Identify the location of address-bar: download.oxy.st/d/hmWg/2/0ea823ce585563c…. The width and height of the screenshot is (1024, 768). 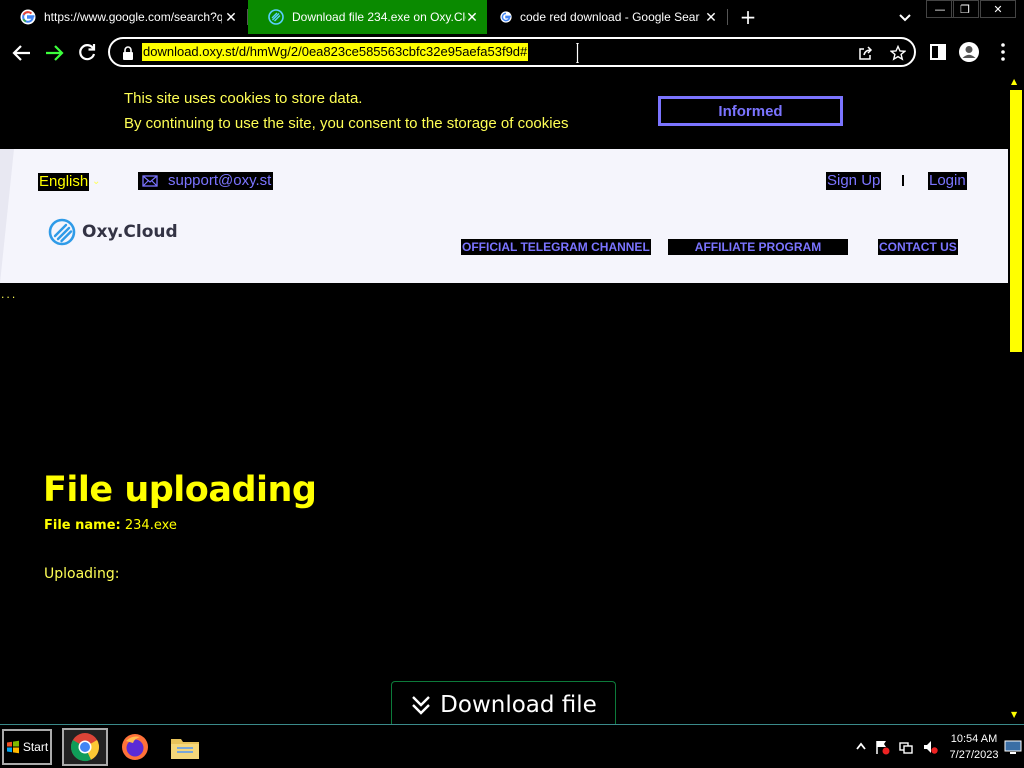
(512, 52).